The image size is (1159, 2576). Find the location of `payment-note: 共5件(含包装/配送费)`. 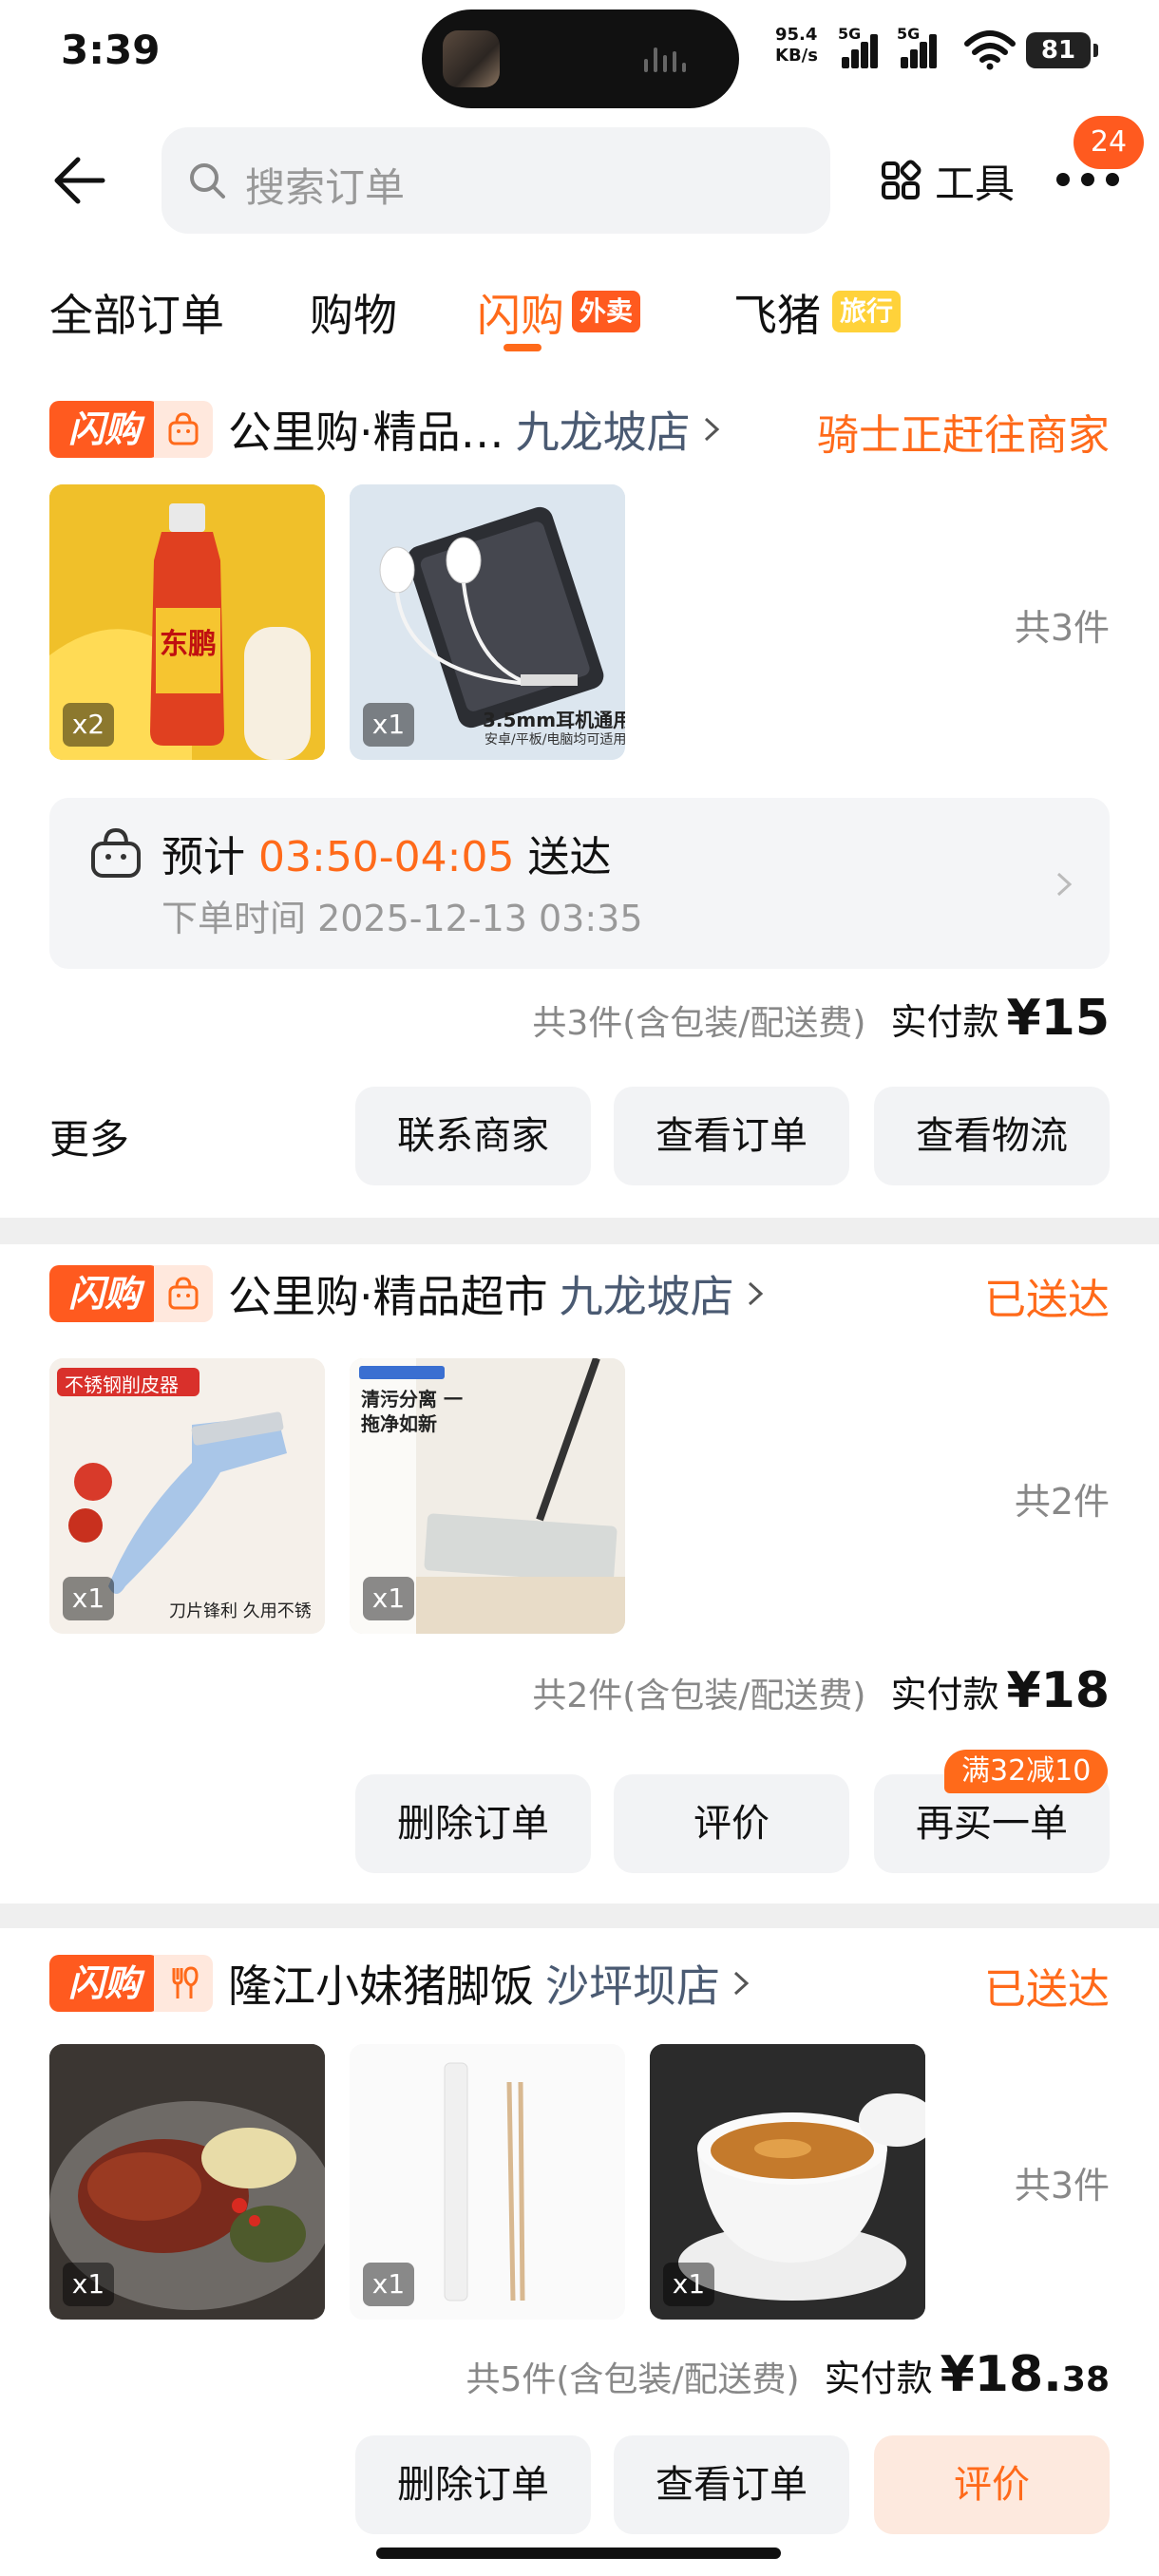

payment-note: 共5件(含包装/配送费) is located at coordinates (633, 2379).